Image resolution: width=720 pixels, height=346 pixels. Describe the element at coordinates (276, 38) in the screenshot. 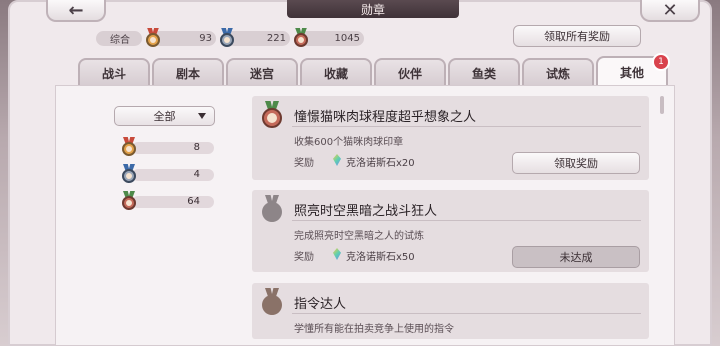

I see `silver-count: 221` at that location.